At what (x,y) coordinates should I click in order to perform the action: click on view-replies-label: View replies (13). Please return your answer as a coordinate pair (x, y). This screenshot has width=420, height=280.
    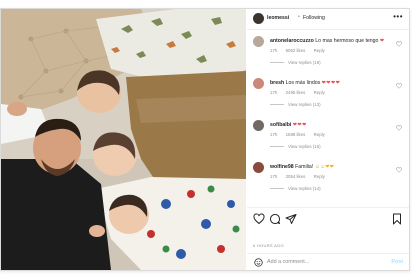
    Looking at the image, I should click on (304, 104).